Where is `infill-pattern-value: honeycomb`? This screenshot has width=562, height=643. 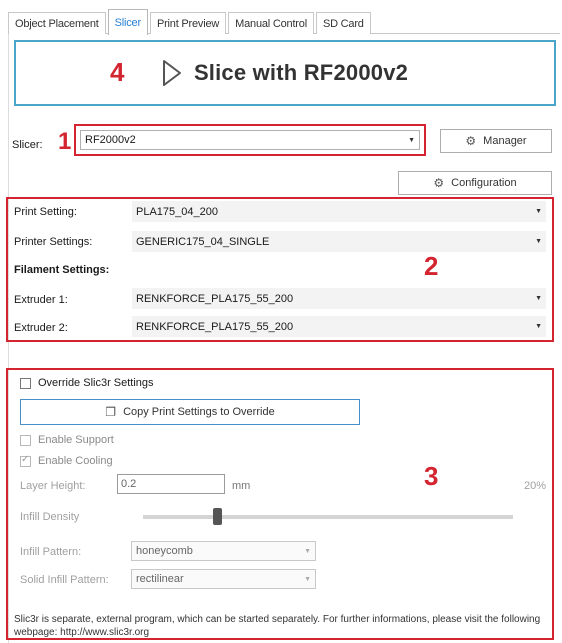 infill-pattern-value: honeycomb is located at coordinates (164, 551).